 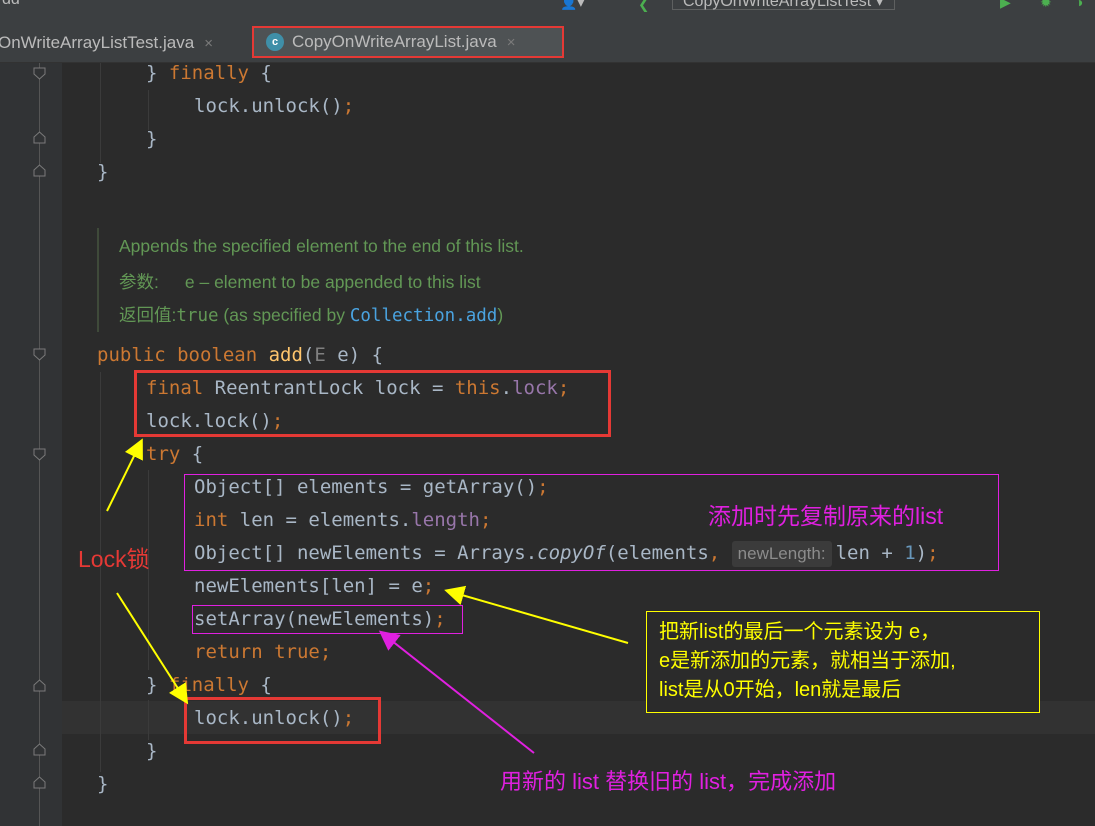 I want to click on arrow-to-unlock, so click(x=152, y=648).